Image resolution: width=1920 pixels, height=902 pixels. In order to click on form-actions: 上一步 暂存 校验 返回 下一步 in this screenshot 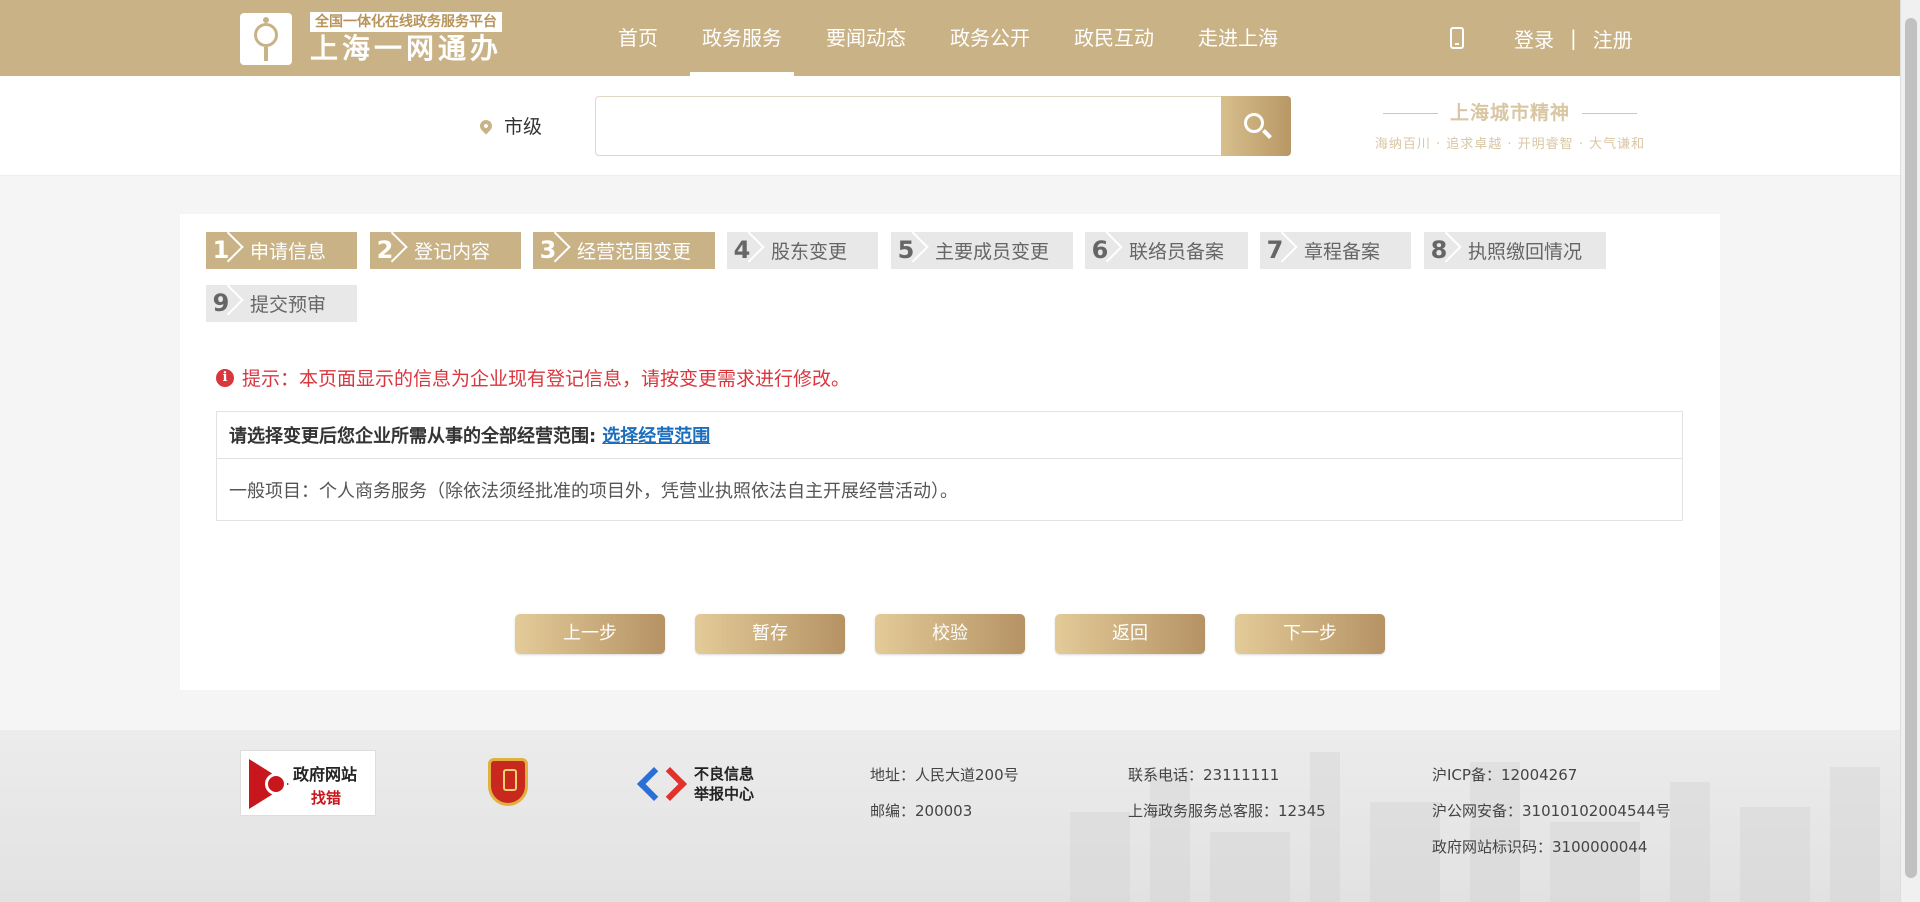, I will do `click(965, 634)`.